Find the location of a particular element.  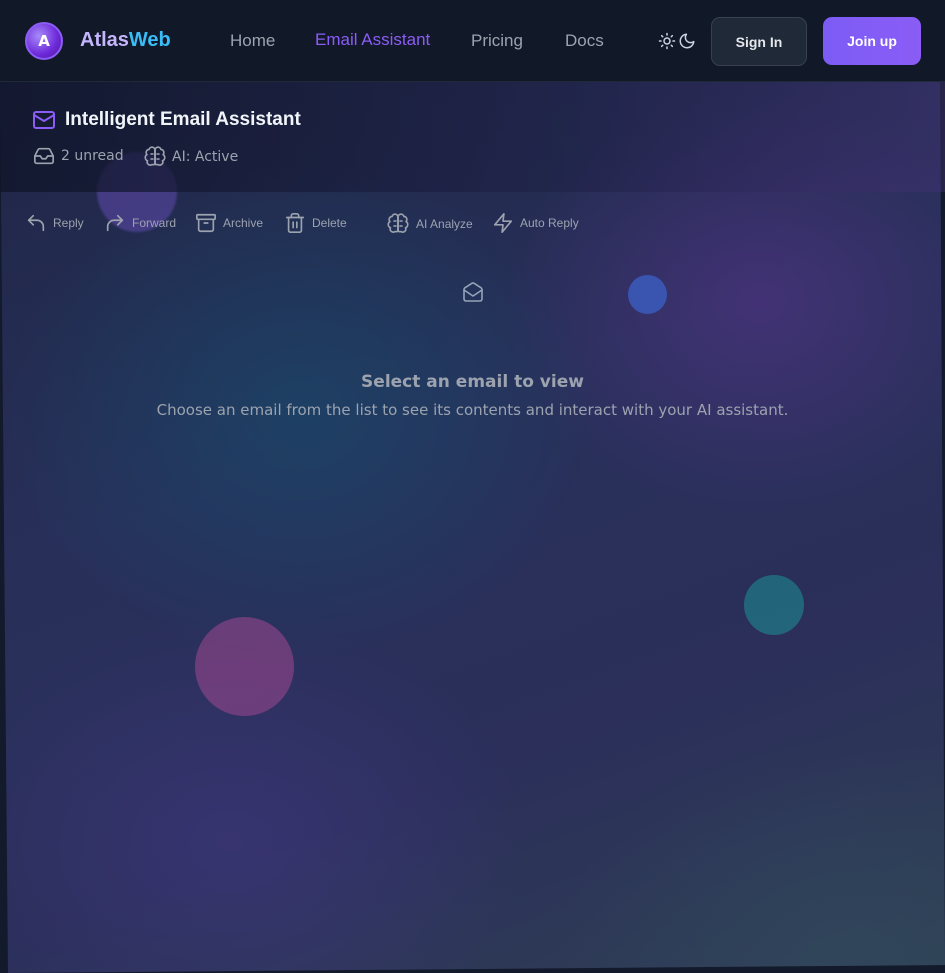

forward-button: Forward is located at coordinates (140, 223).